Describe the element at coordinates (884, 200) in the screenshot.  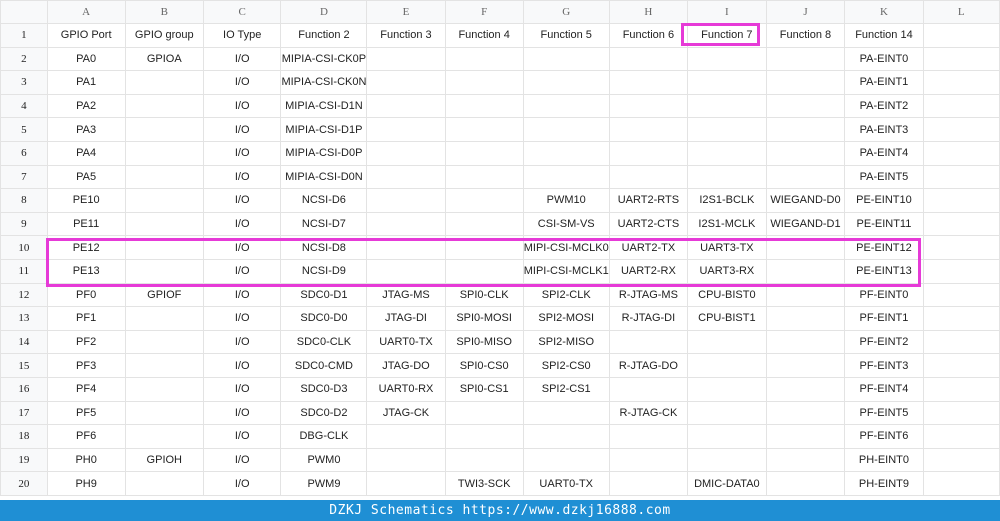
I see `cell: PE-EINT10` at that location.